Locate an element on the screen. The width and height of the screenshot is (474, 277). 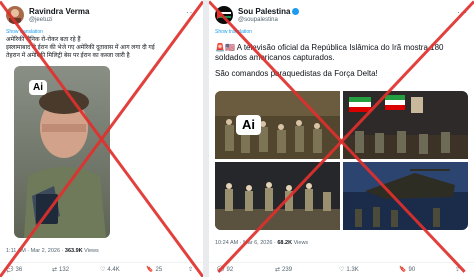
bookmark-button: 🔖 25 is located at coordinates (154, 269).